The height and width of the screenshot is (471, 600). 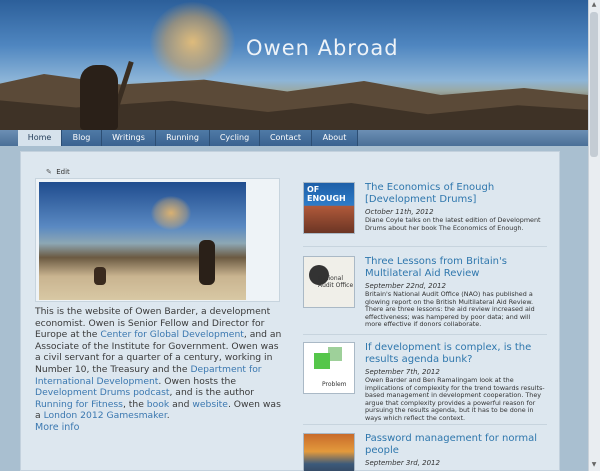 I want to click on post-thumbnail, so click(x=329, y=452).